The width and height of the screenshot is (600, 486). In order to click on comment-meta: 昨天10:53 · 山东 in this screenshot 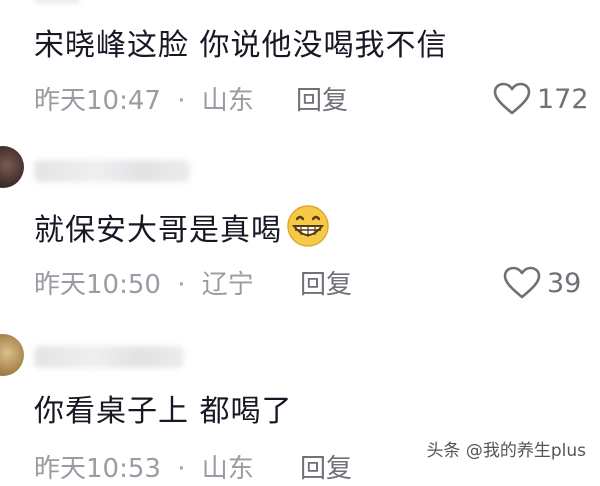, I will do `click(144, 469)`.